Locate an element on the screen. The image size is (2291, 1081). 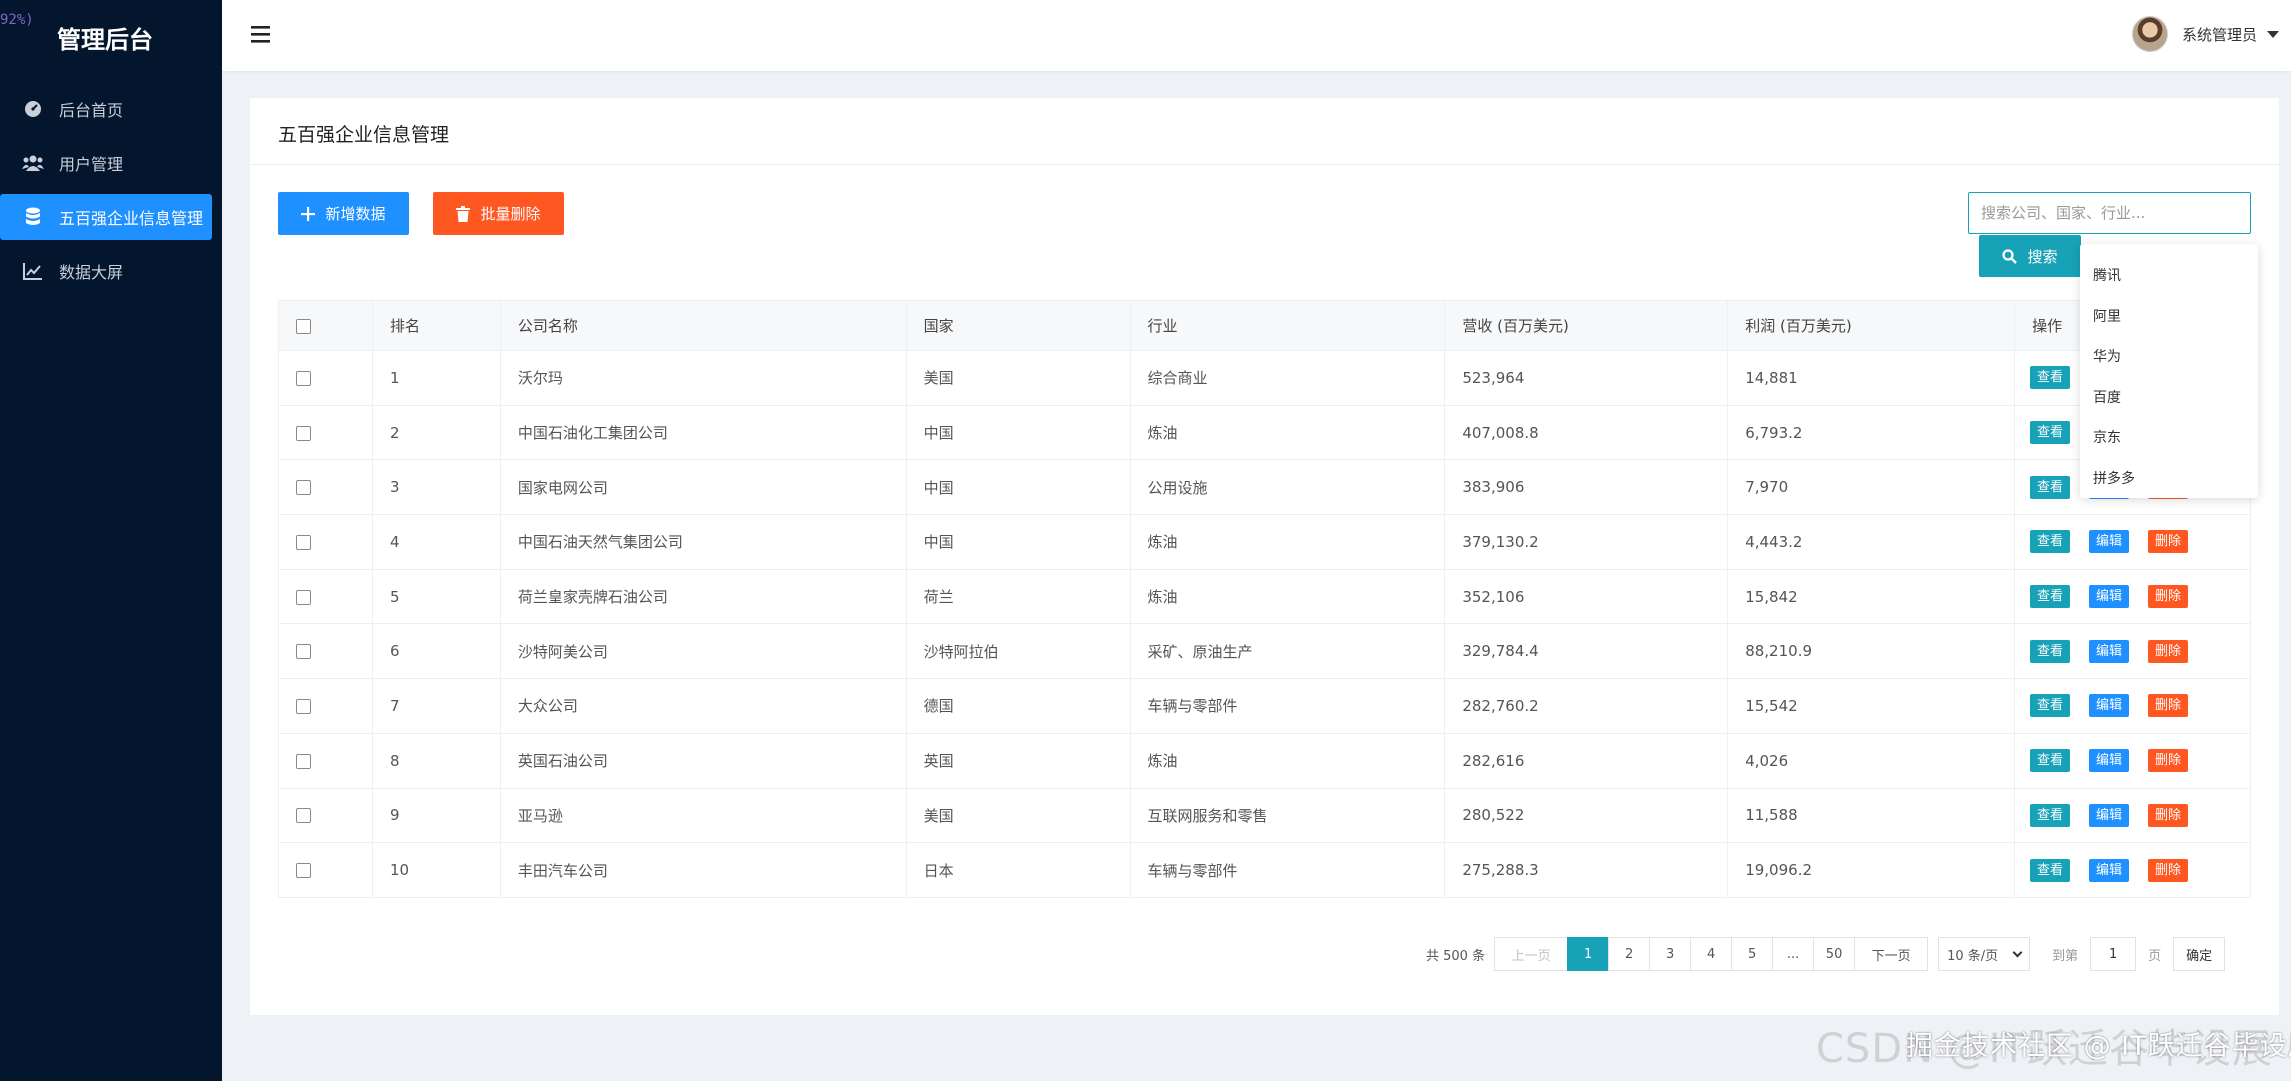
search-input is located at coordinates (2109, 213).